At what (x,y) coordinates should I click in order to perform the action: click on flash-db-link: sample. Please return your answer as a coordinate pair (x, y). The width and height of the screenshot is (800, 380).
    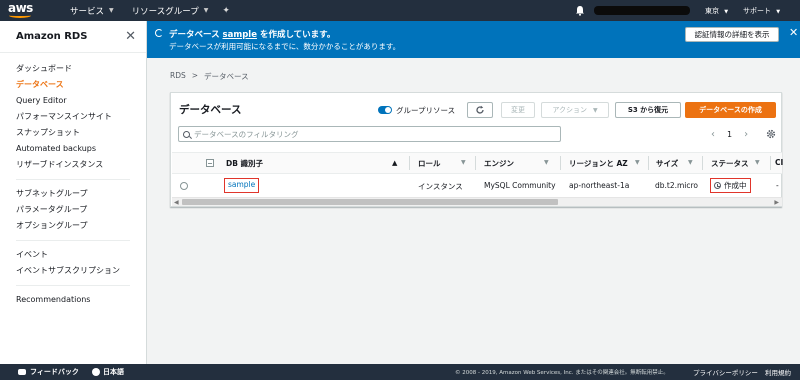
    Looking at the image, I should click on (240, 35).